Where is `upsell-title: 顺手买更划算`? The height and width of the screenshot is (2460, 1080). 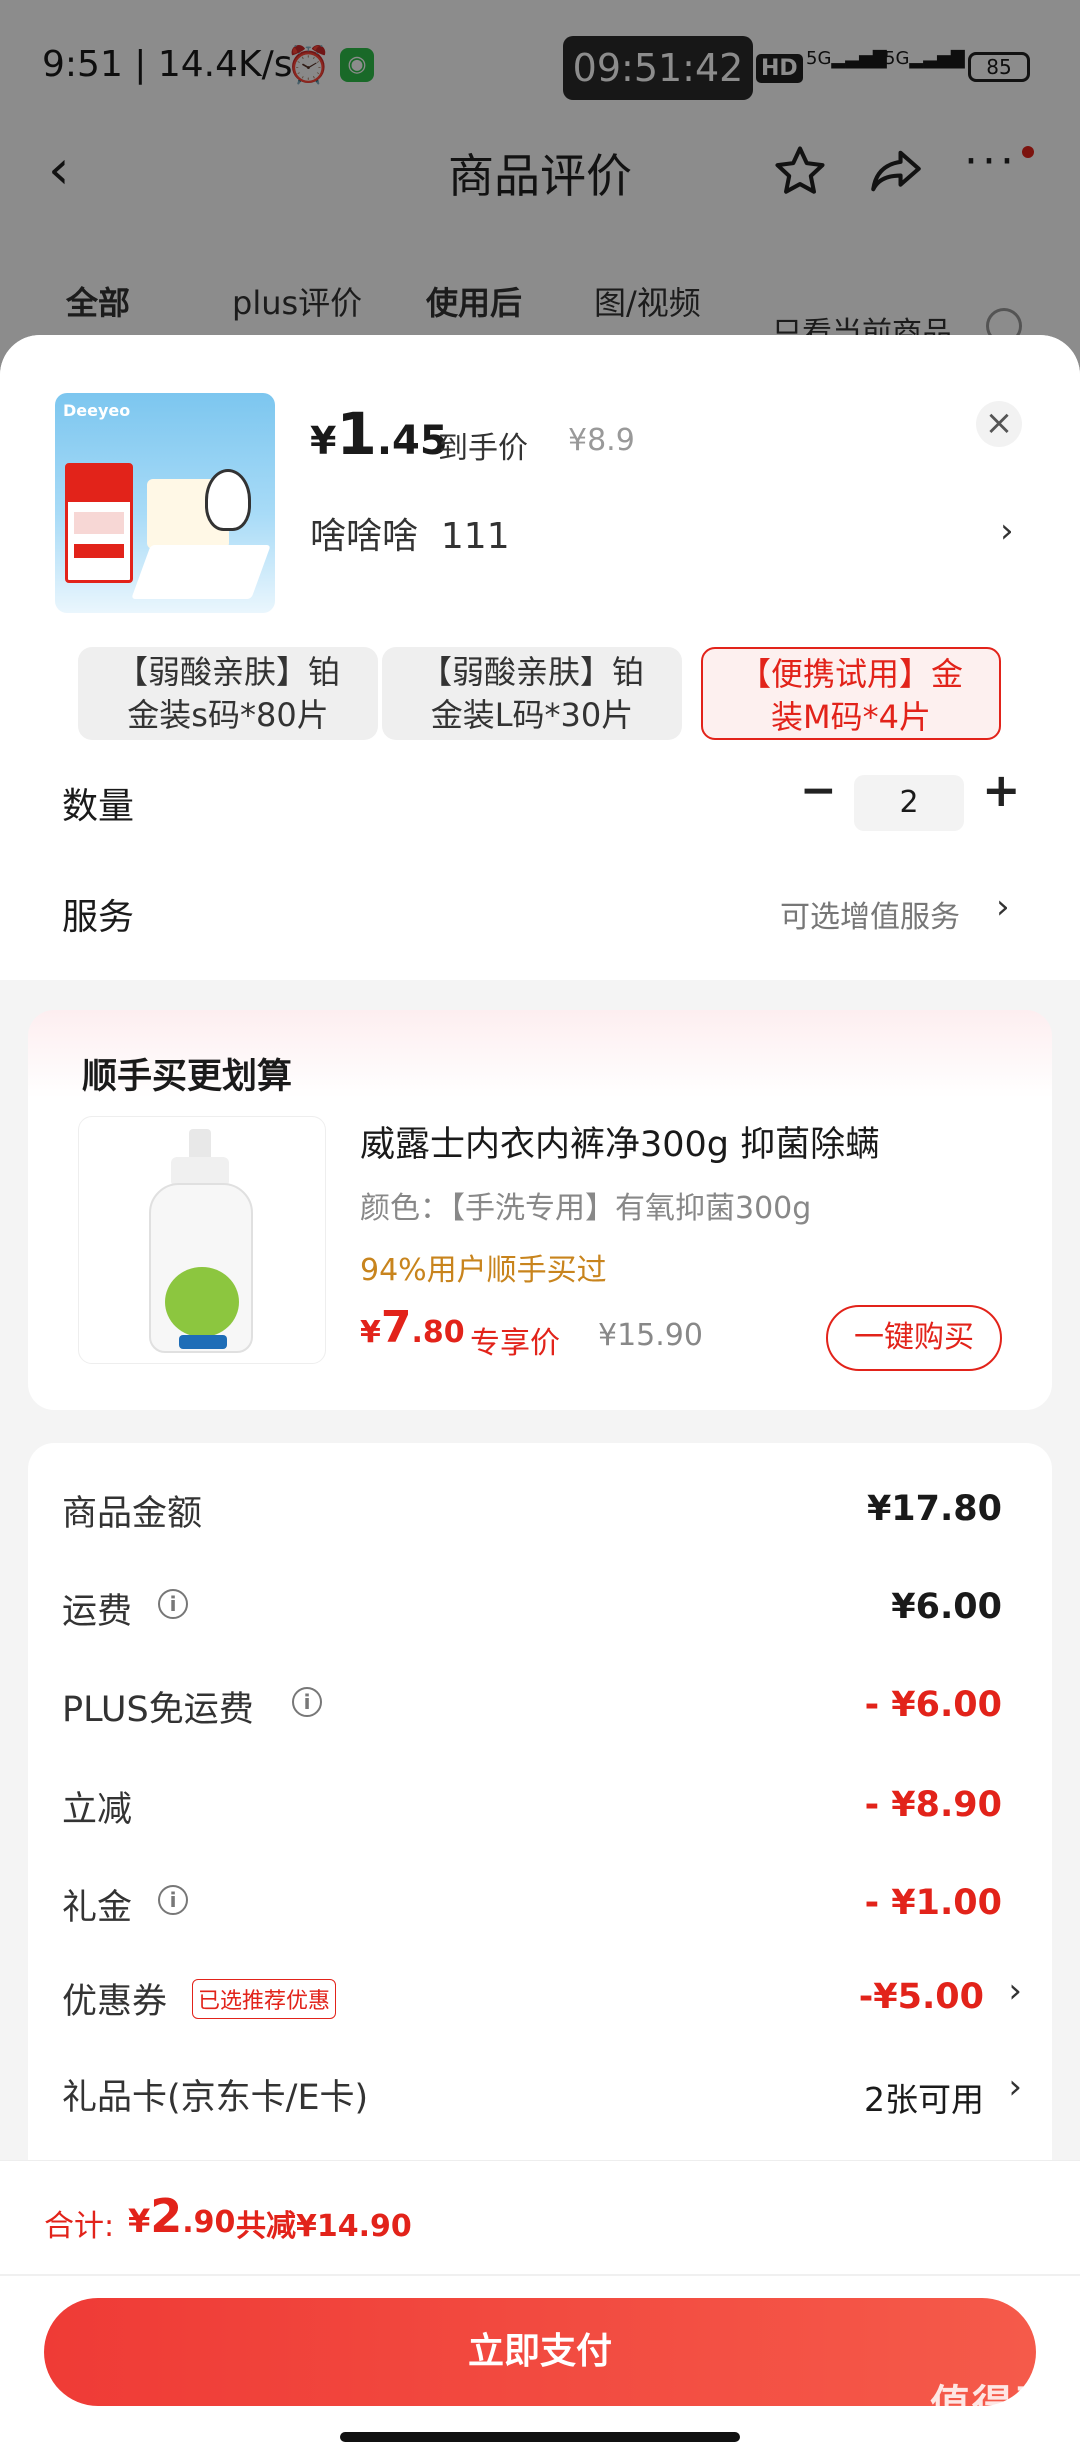 upsell-title: 顺手买更划算 is located at coordinates (187, 1077).